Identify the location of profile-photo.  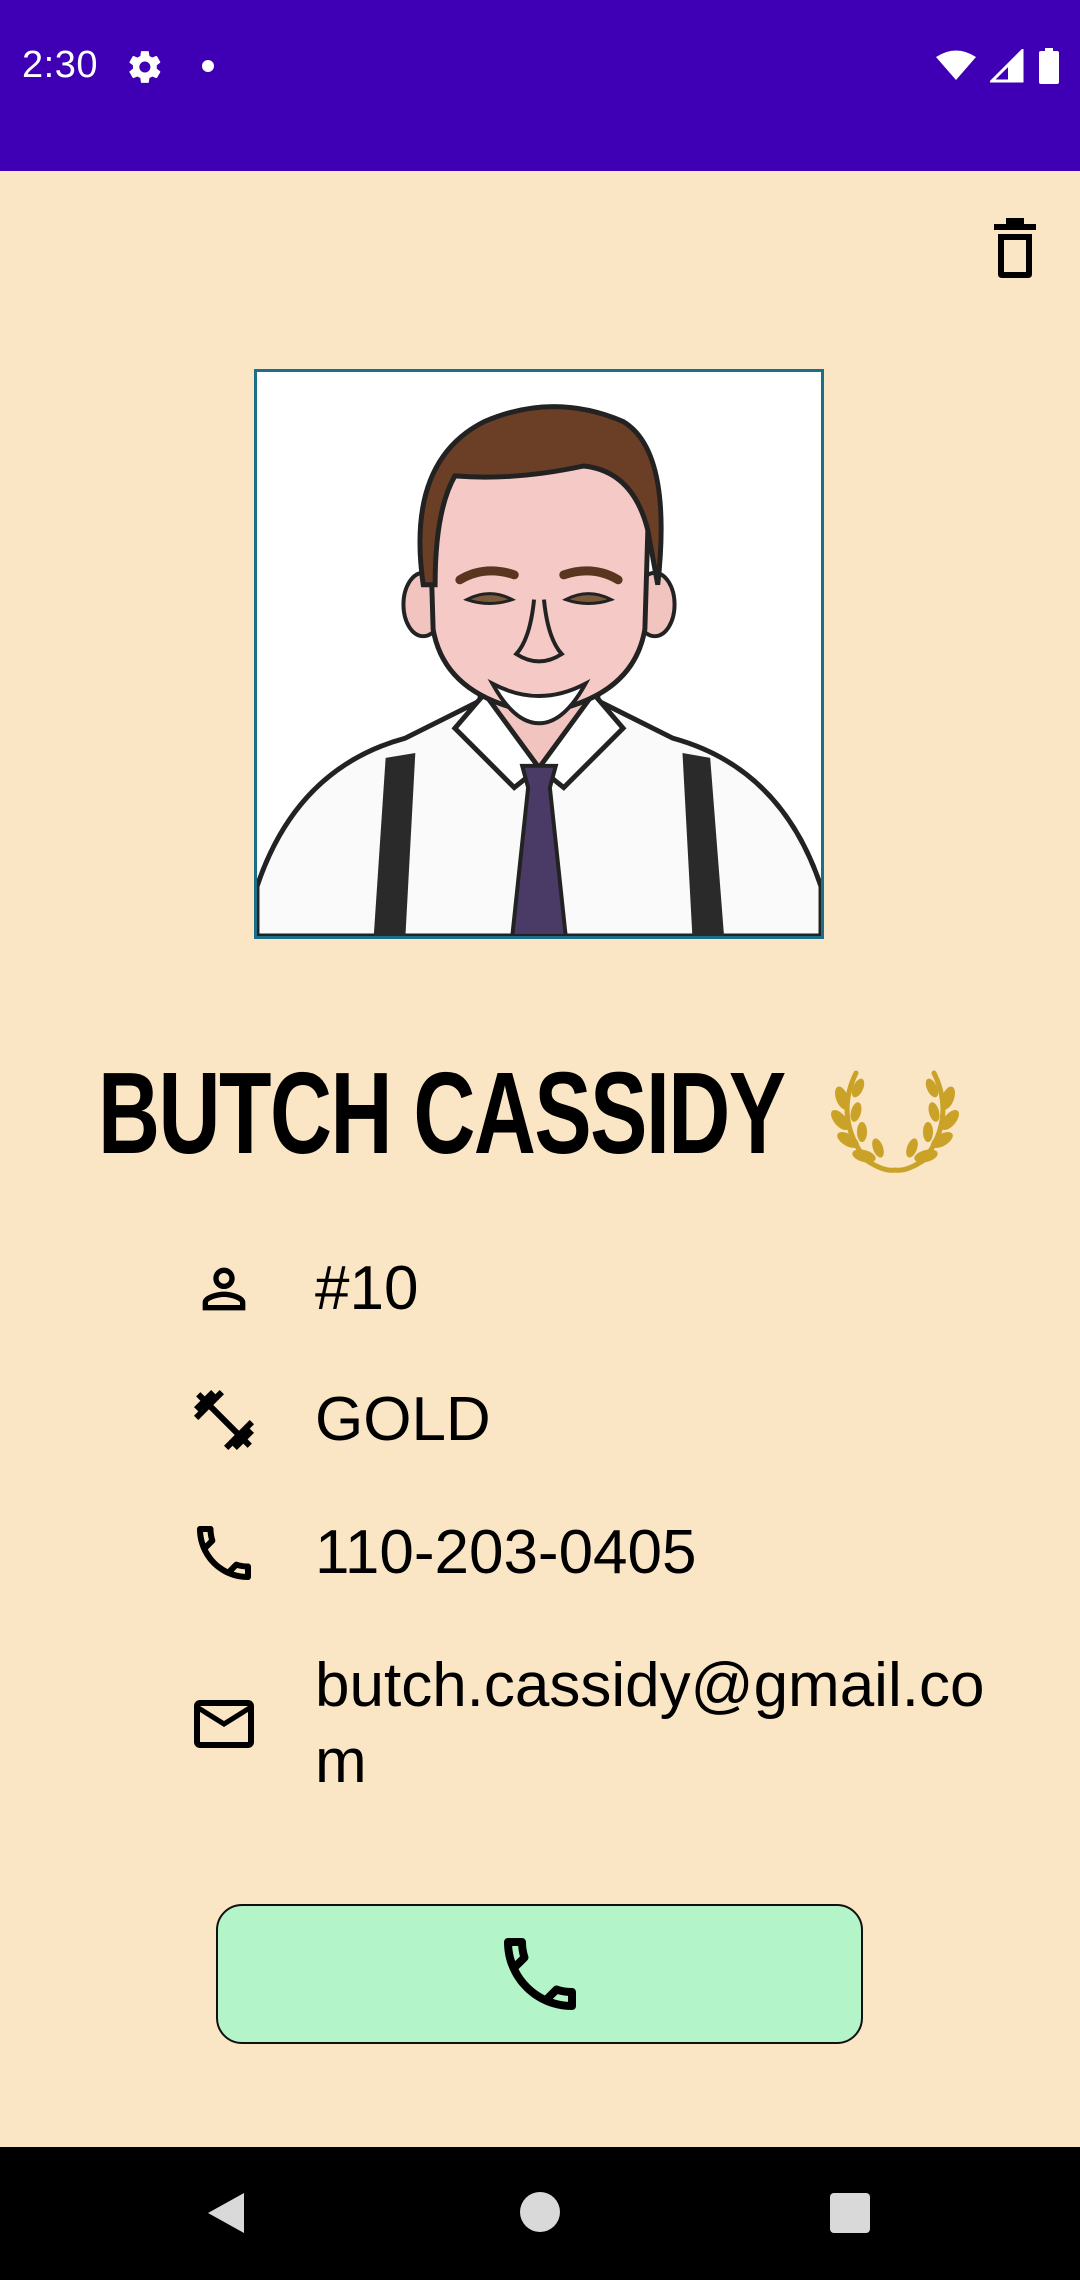
(539, 654).